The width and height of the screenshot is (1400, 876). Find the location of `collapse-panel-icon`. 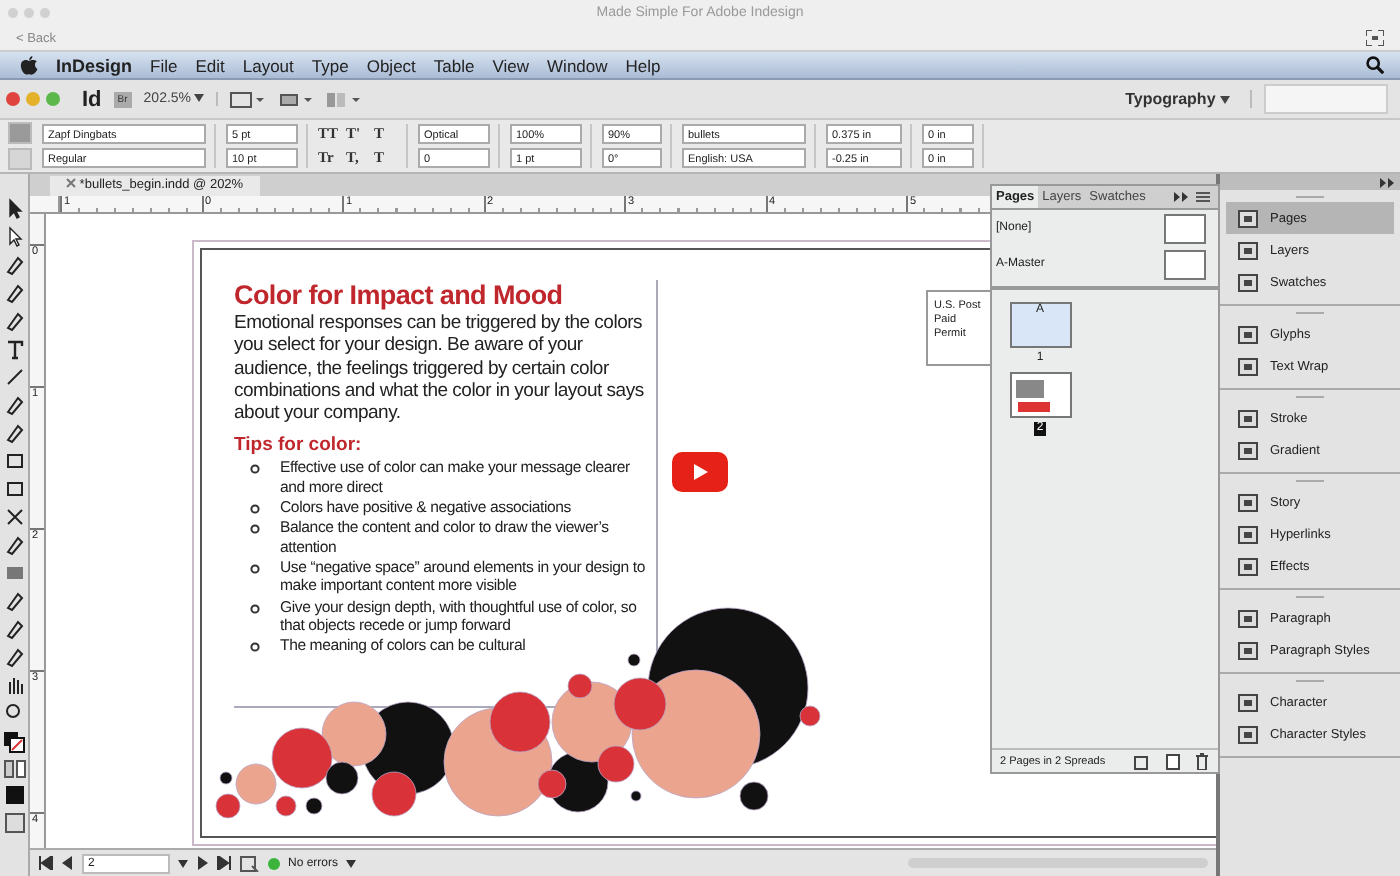

collapse-panel-icon is located at coordinates (1181, 197).